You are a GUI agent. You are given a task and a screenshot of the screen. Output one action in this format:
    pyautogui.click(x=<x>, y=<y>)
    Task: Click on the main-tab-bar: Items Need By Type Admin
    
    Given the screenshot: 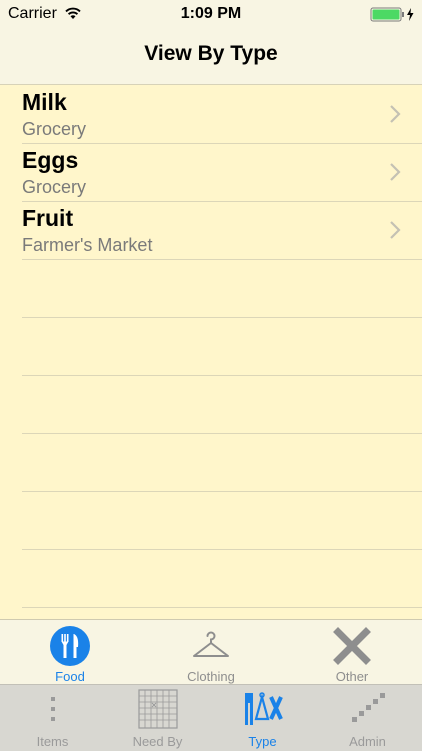 What is the action you would take?
    pyautogui.click(x=211, y=717)
    